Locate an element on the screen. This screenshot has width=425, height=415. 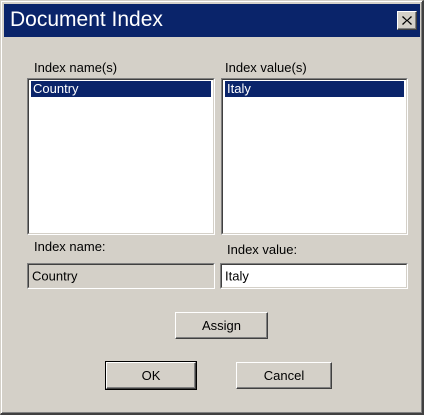
index-value-input: Italy is located at coordinates (314, 276).